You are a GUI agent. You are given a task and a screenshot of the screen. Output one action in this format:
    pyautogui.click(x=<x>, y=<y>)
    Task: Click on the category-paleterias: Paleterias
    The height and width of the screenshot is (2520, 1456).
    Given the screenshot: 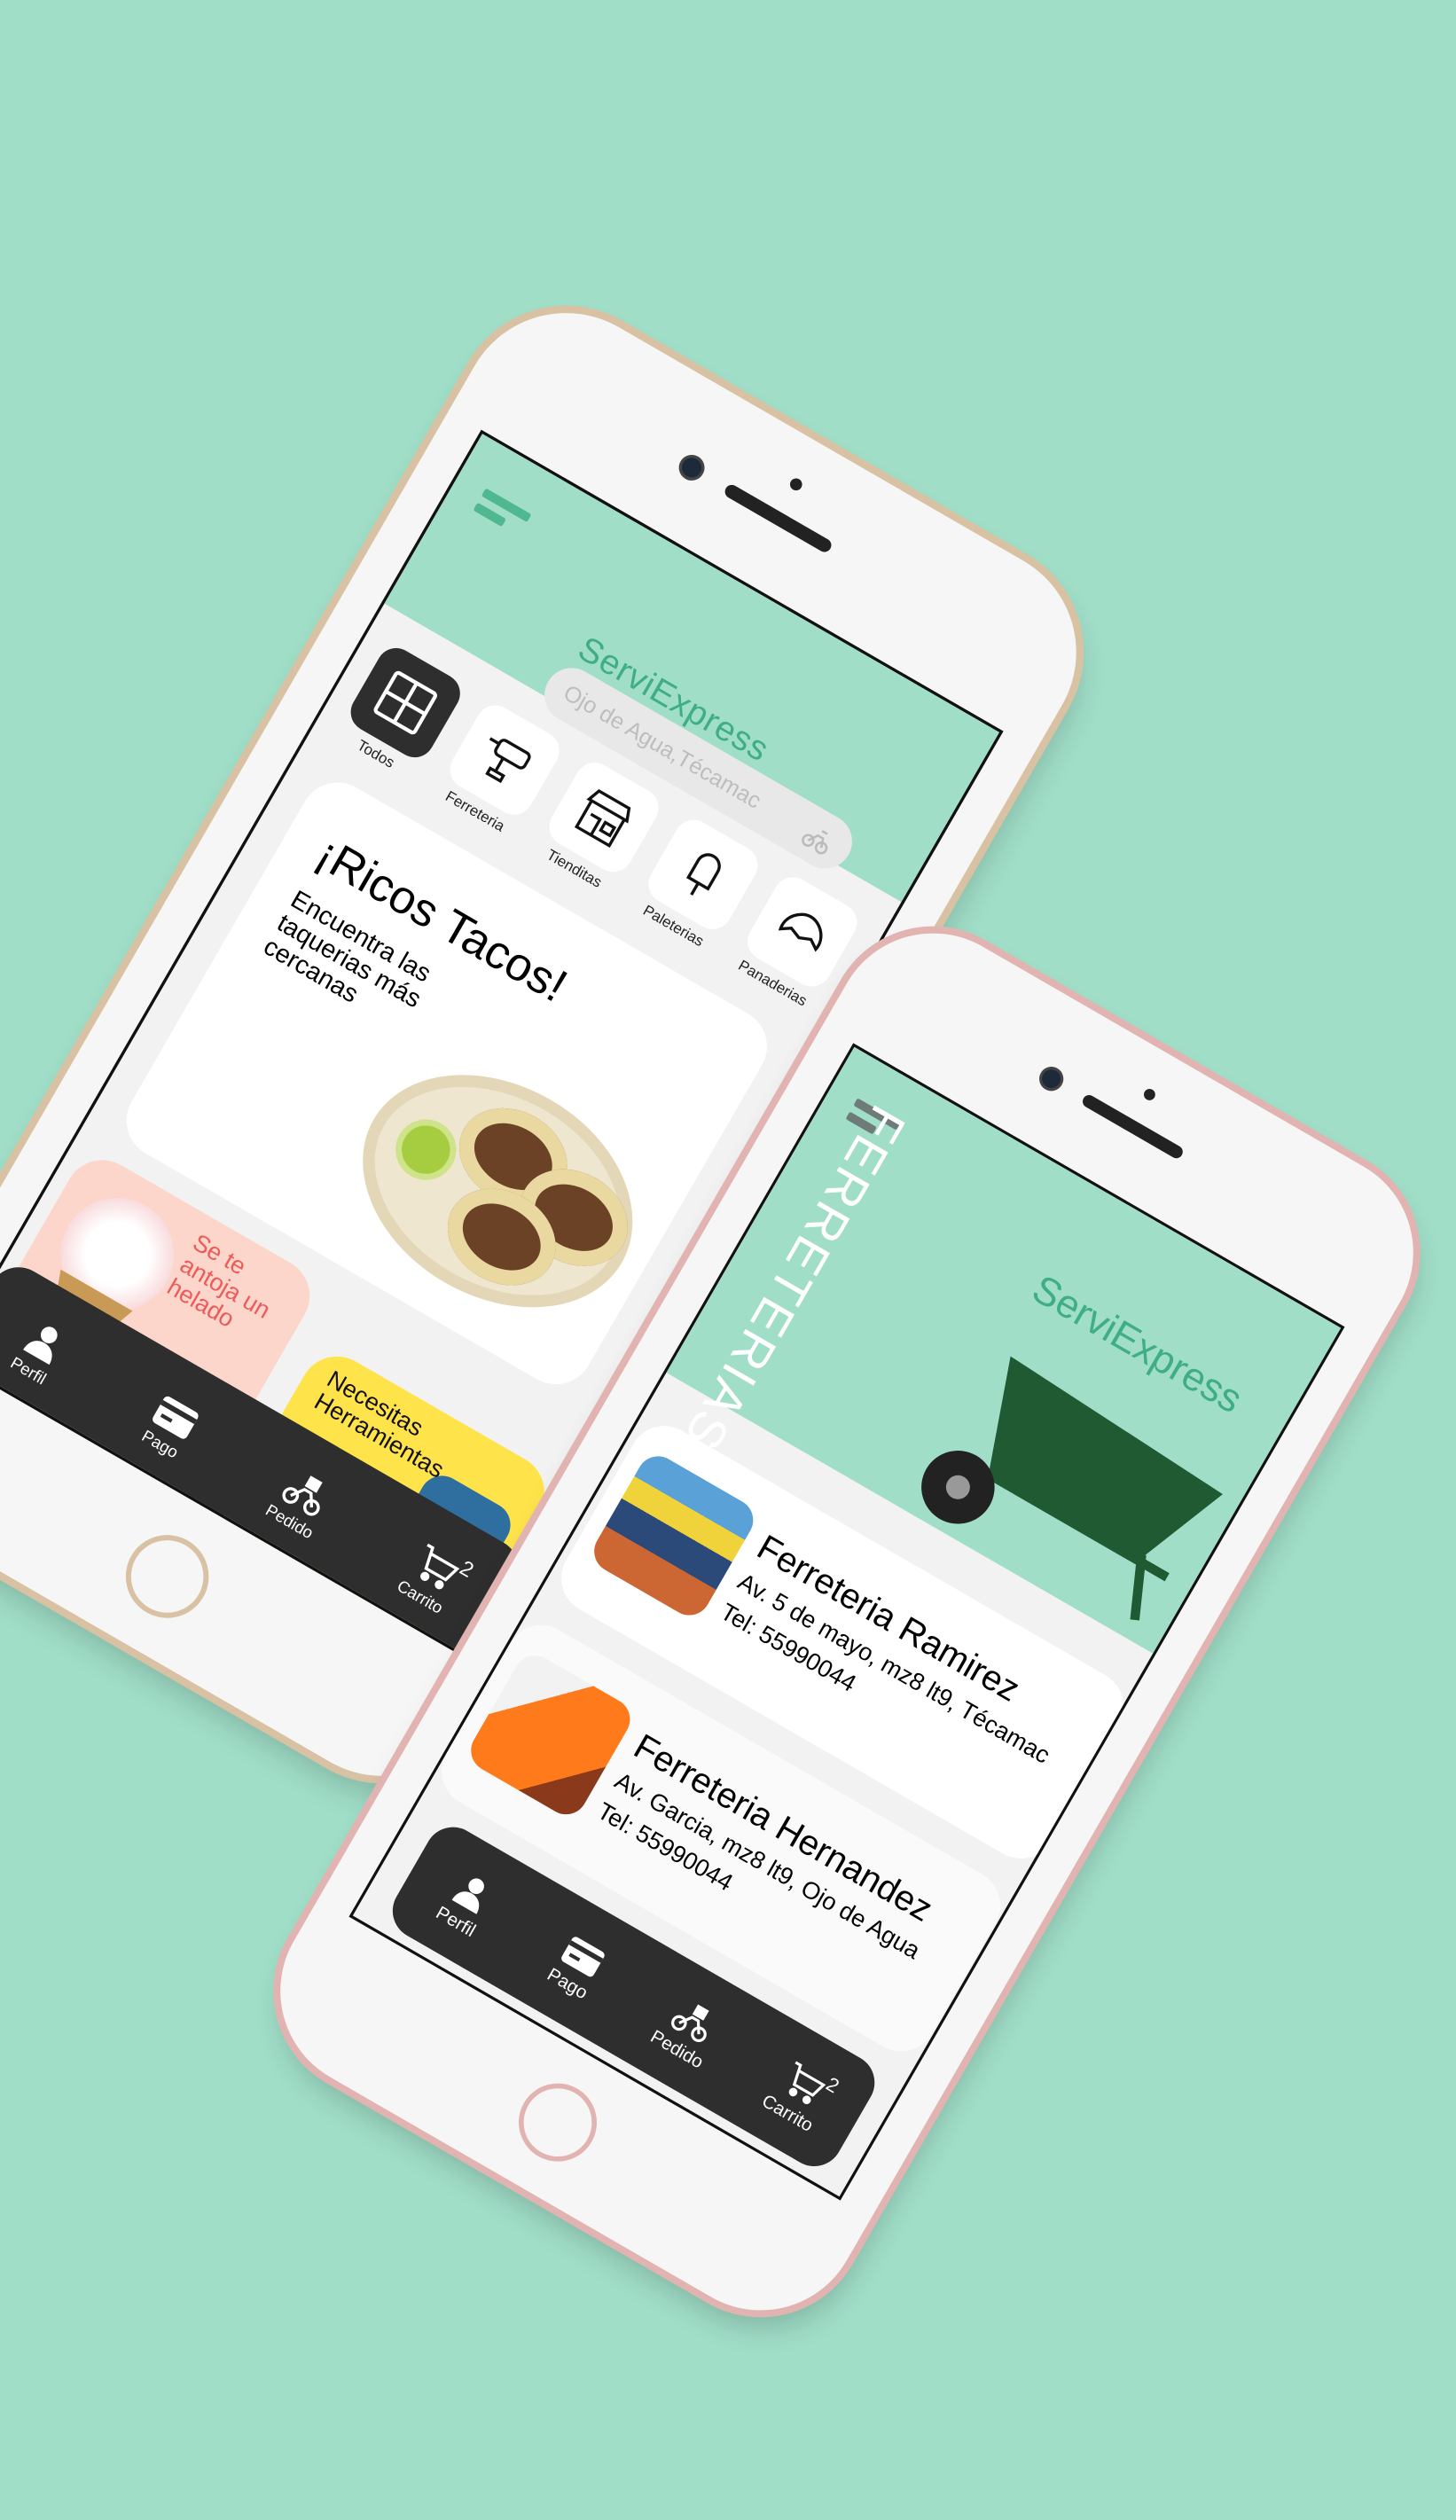 What is the action you would take?
    pyautogui.click(x=697, y=884)
    